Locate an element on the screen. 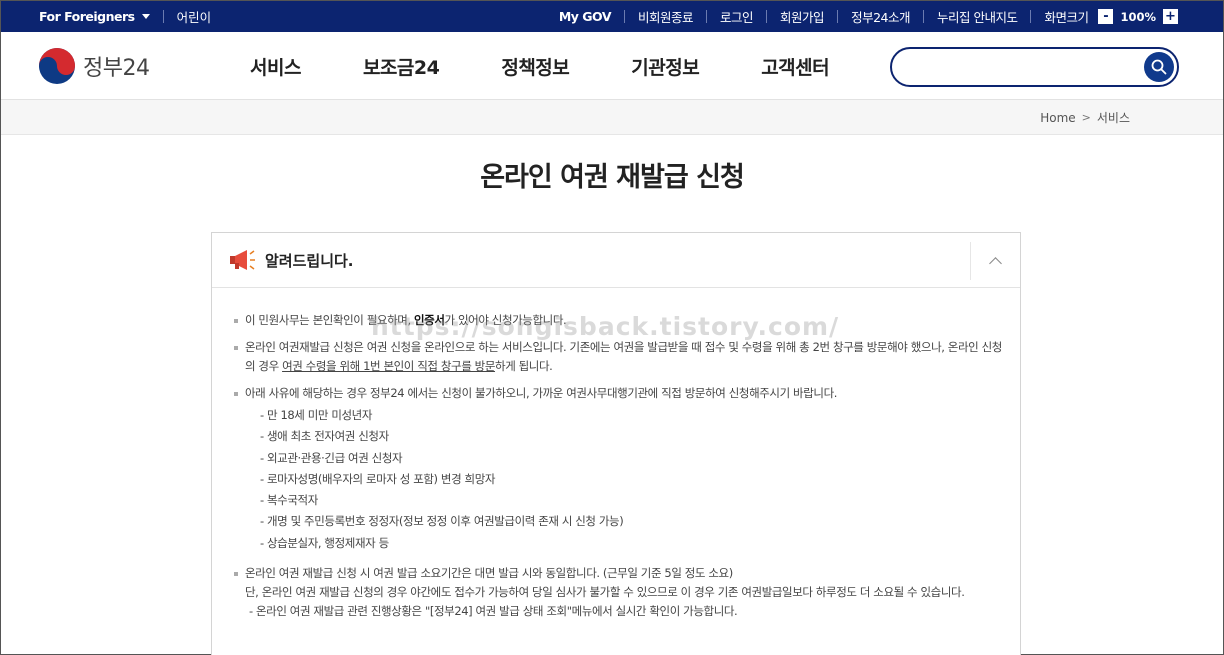  taegeuk-logo-icon is located at coordinates (57, 66).